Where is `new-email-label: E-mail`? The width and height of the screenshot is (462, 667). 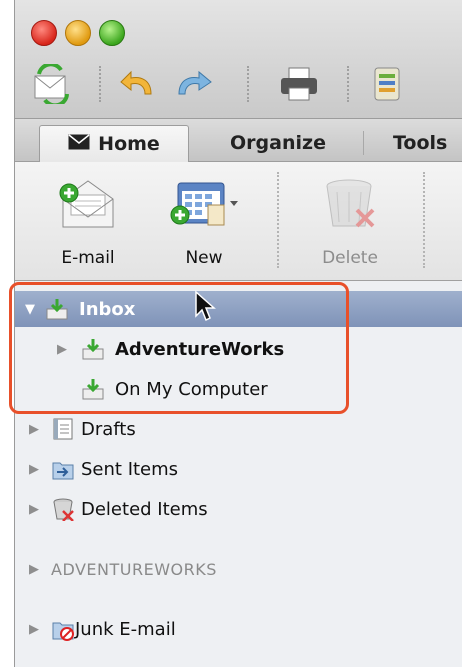
new-email-label: E-mail is located at coordinates (88, 258).